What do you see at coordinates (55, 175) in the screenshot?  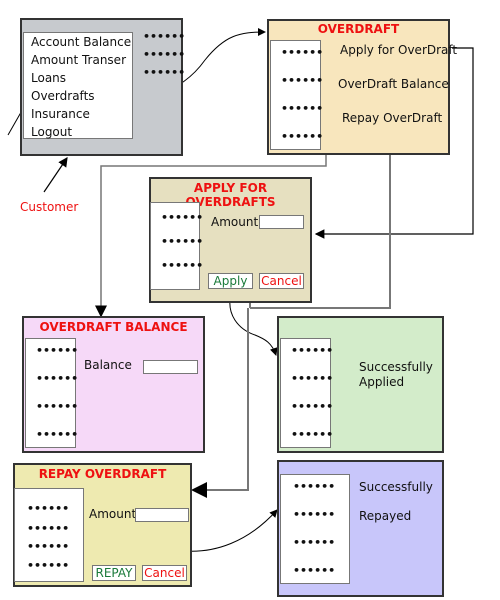 I see `connector-customer-arrow` at bounding box center [55, 175].